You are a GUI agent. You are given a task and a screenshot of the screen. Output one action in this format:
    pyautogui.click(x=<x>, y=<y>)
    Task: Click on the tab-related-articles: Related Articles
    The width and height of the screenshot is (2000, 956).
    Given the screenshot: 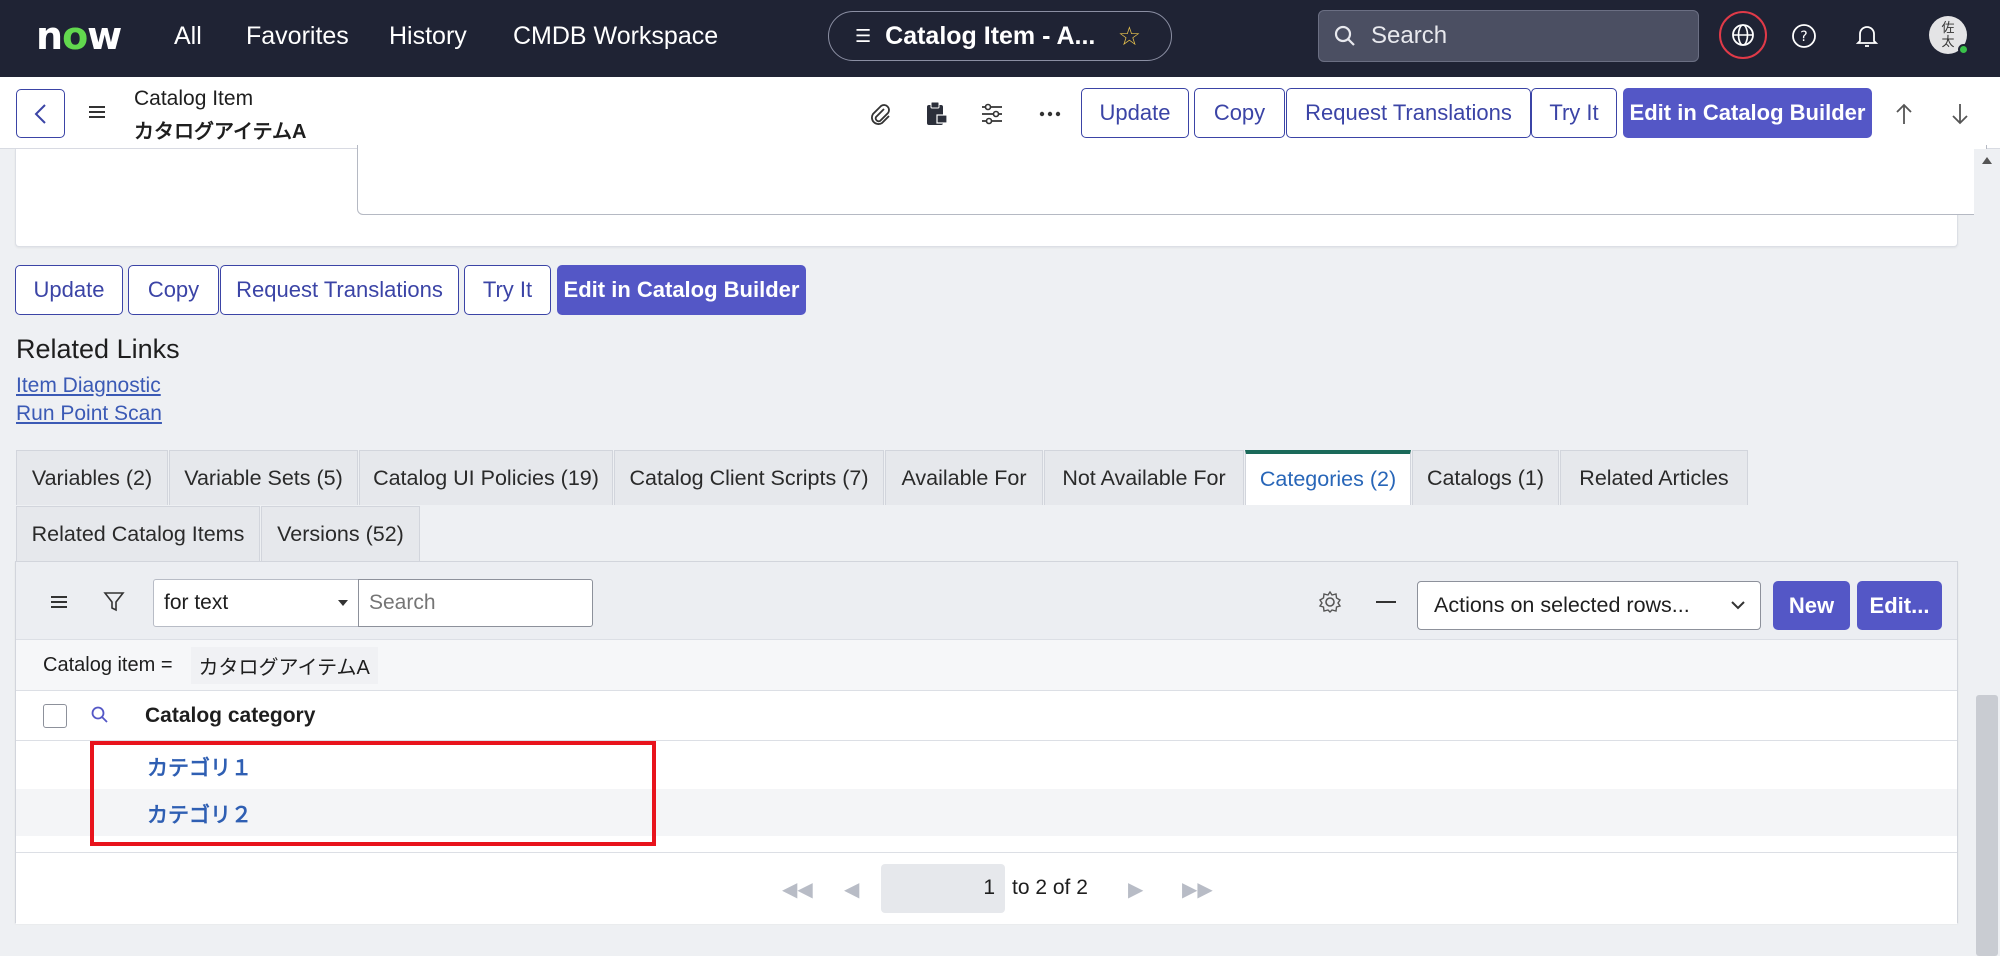 What is the action you would take?
    pyautogui.click(x=1654, y=477)
    